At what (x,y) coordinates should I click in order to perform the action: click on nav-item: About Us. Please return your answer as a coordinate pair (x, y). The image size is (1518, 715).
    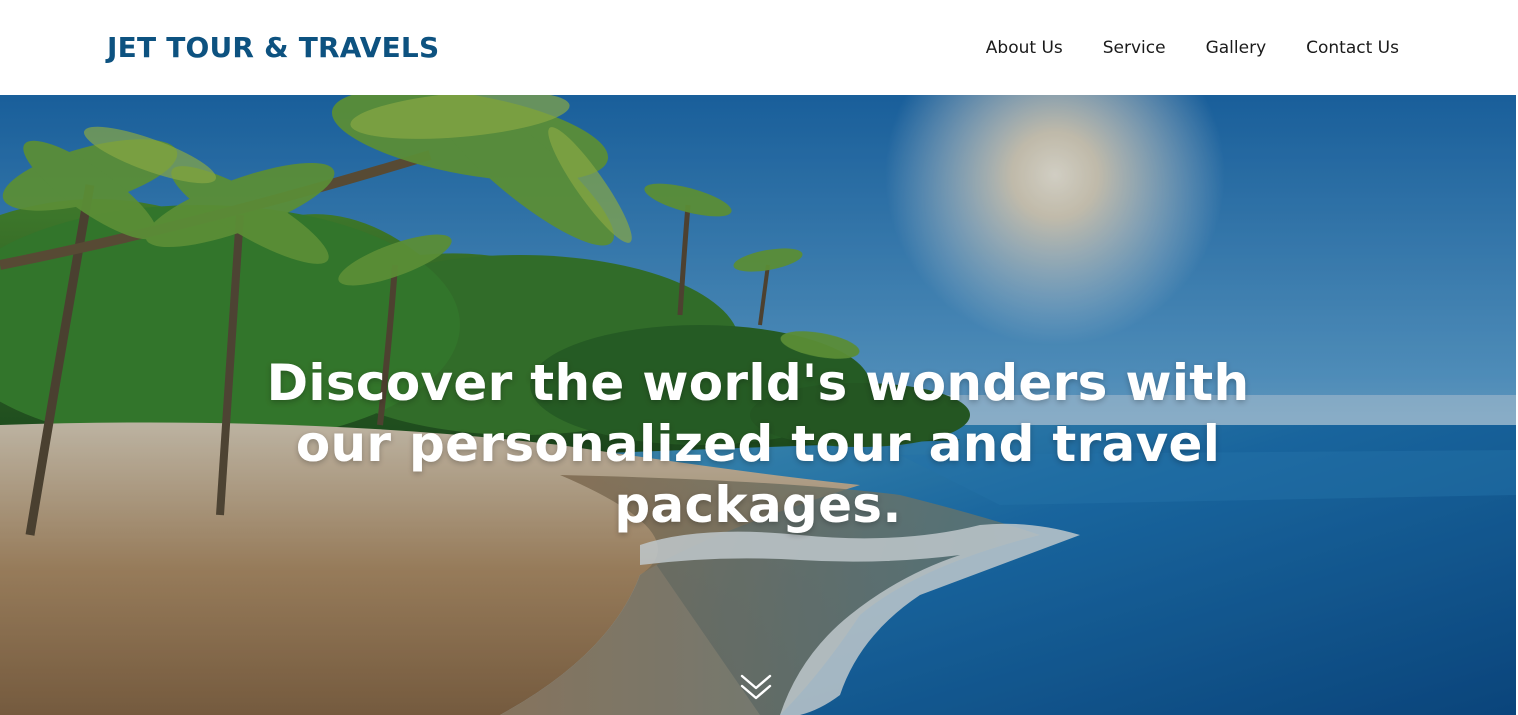
    Looking at the image, I should click on (1024, 48).